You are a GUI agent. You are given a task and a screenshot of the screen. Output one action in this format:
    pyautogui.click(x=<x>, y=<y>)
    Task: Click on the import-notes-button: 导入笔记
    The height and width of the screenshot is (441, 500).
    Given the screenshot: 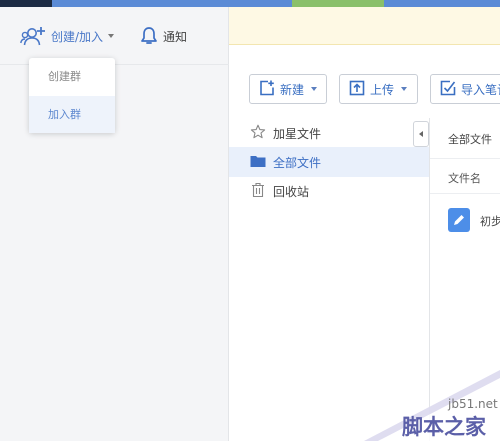 What is the action you would take?
    pyautogui.click(x=465, y=89)
    